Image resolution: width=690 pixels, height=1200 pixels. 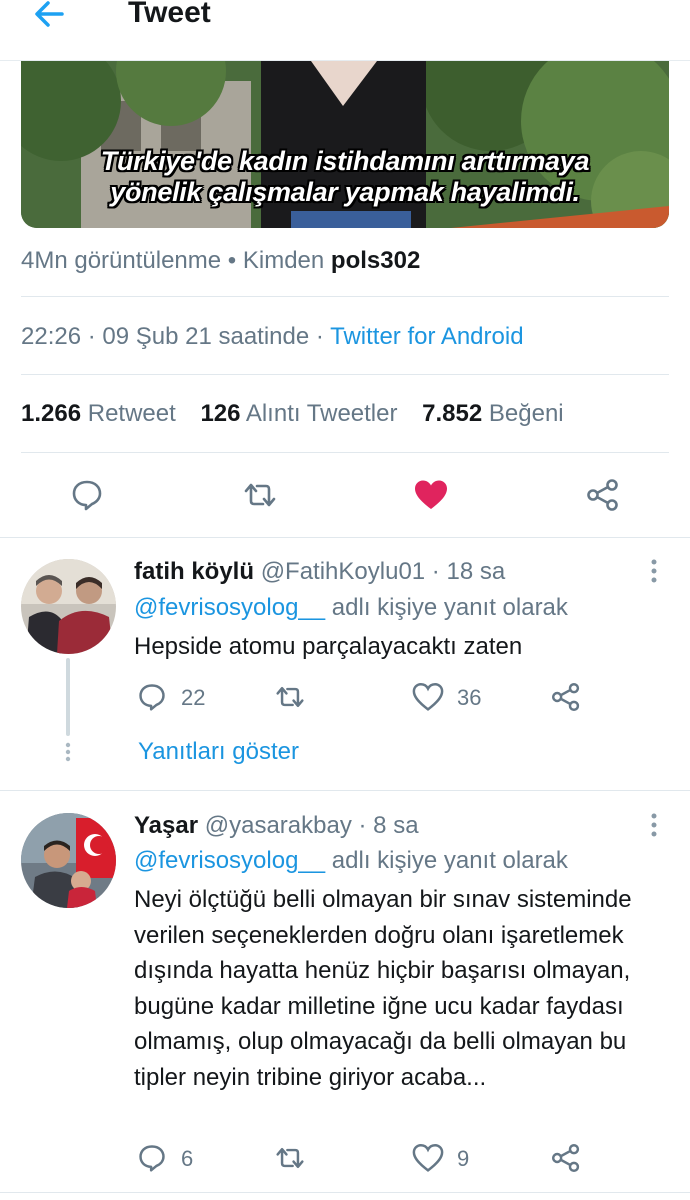 What do you see at coordinates (345, 161) in the screenshot?
I see `video-caption-line1: Türkiye'de kadın istihdamını arttırmaya` at bounding box center [345, 161].